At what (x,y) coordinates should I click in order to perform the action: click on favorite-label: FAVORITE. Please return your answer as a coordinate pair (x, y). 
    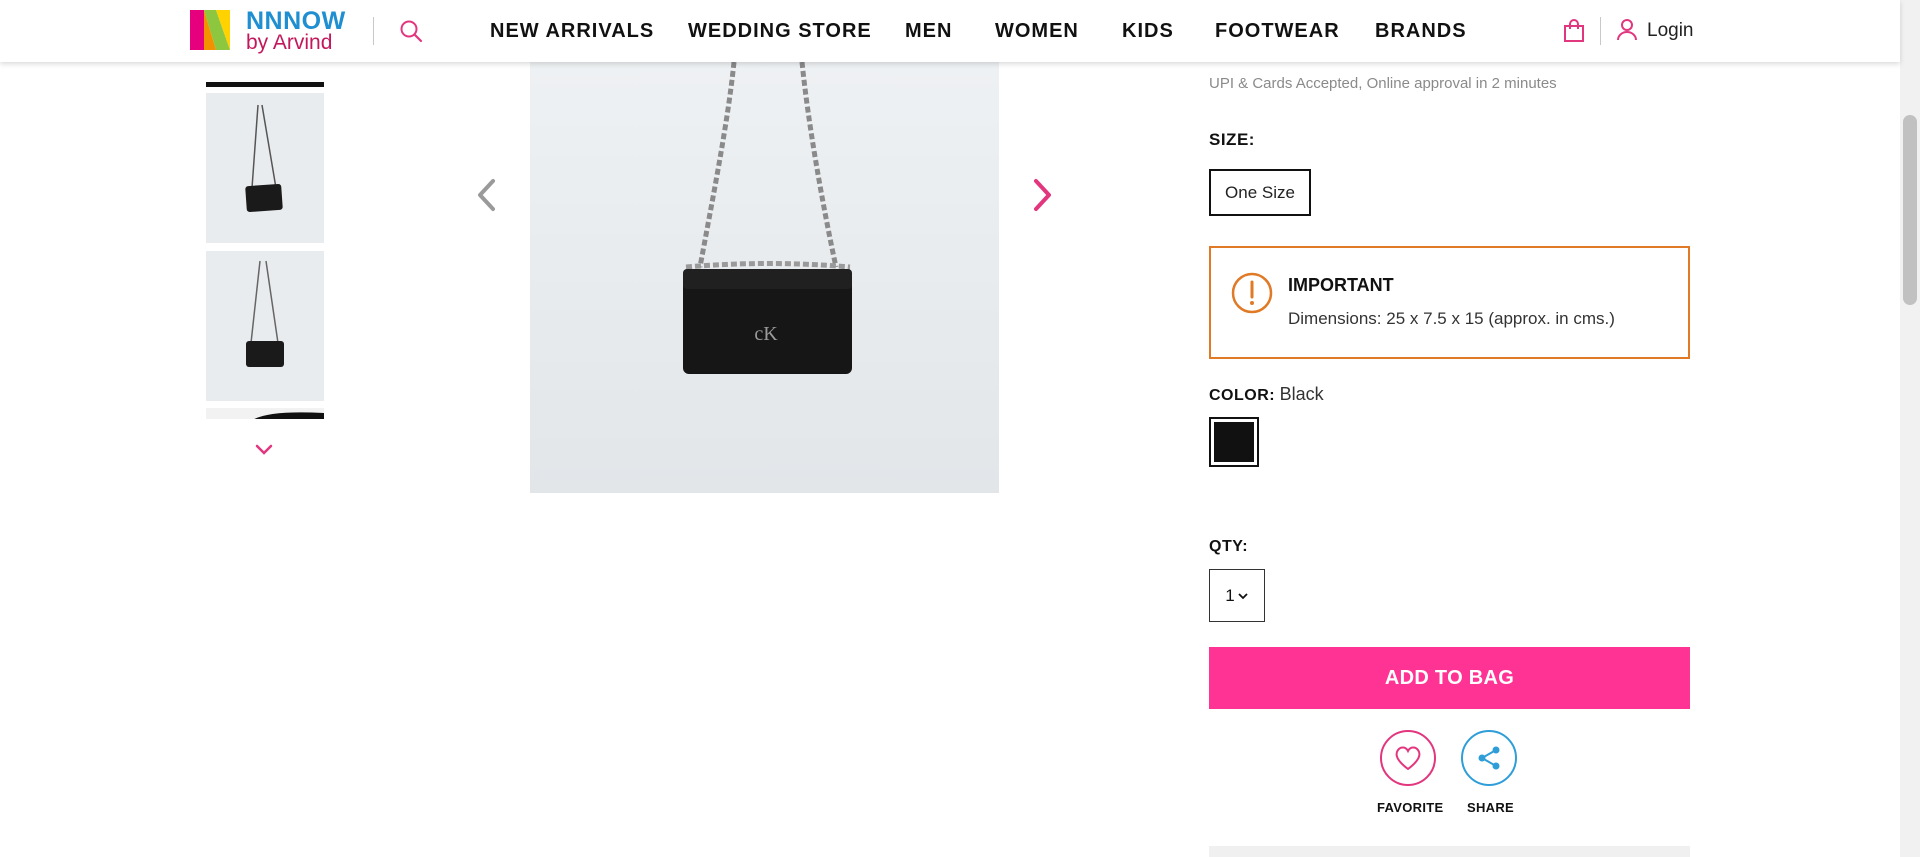
    Looking at the image, I should click on (1410, 807).